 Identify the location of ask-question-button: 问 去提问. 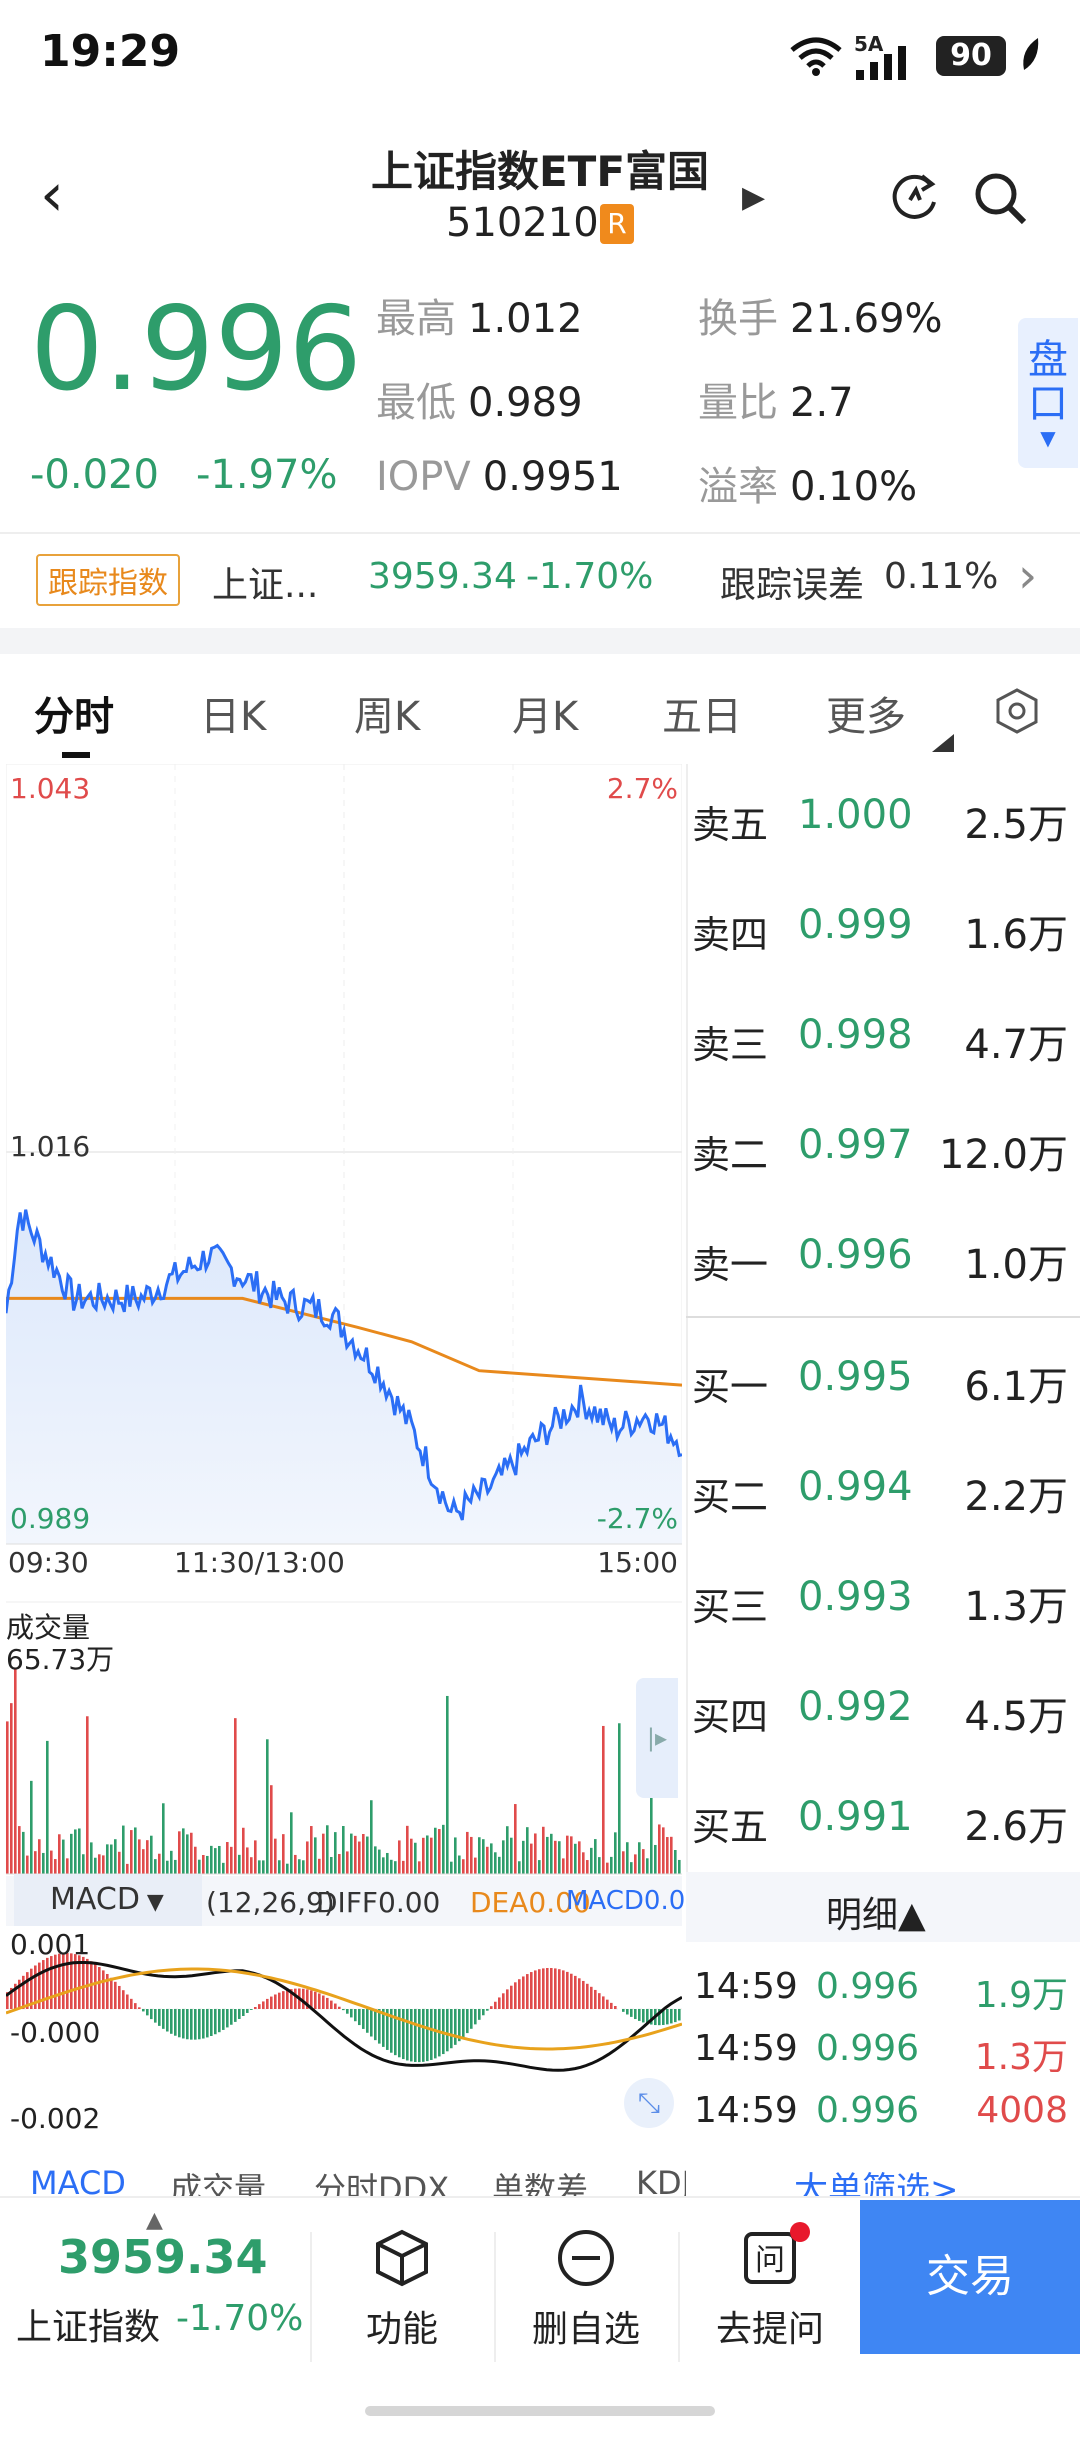
(770, 2287).